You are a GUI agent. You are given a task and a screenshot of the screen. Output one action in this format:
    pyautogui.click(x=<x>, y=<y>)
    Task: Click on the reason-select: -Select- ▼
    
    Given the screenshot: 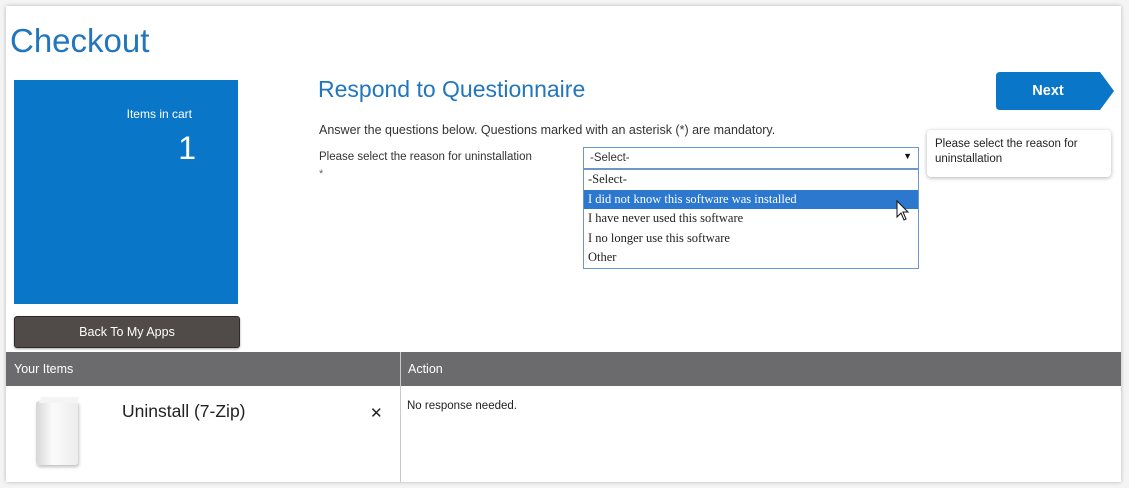 What is the action you would take?
    pyautogui.click(x=751, y=158)
    